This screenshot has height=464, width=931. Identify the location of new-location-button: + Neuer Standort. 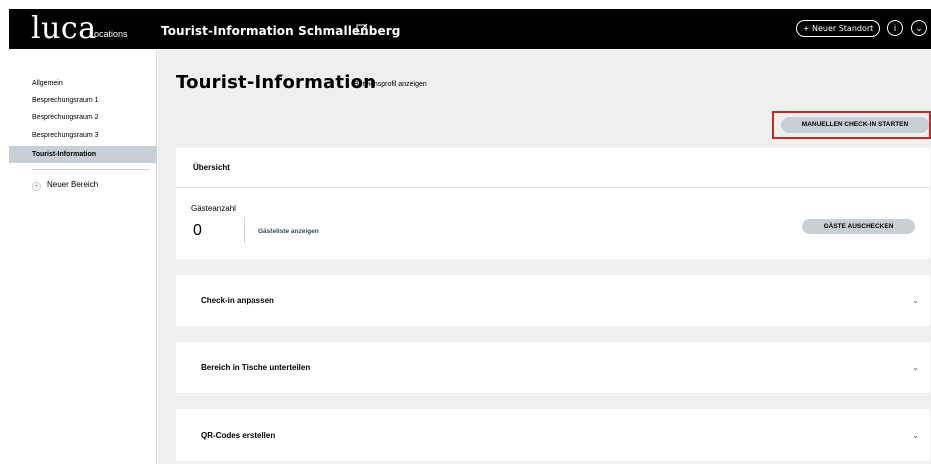
(838, 28).